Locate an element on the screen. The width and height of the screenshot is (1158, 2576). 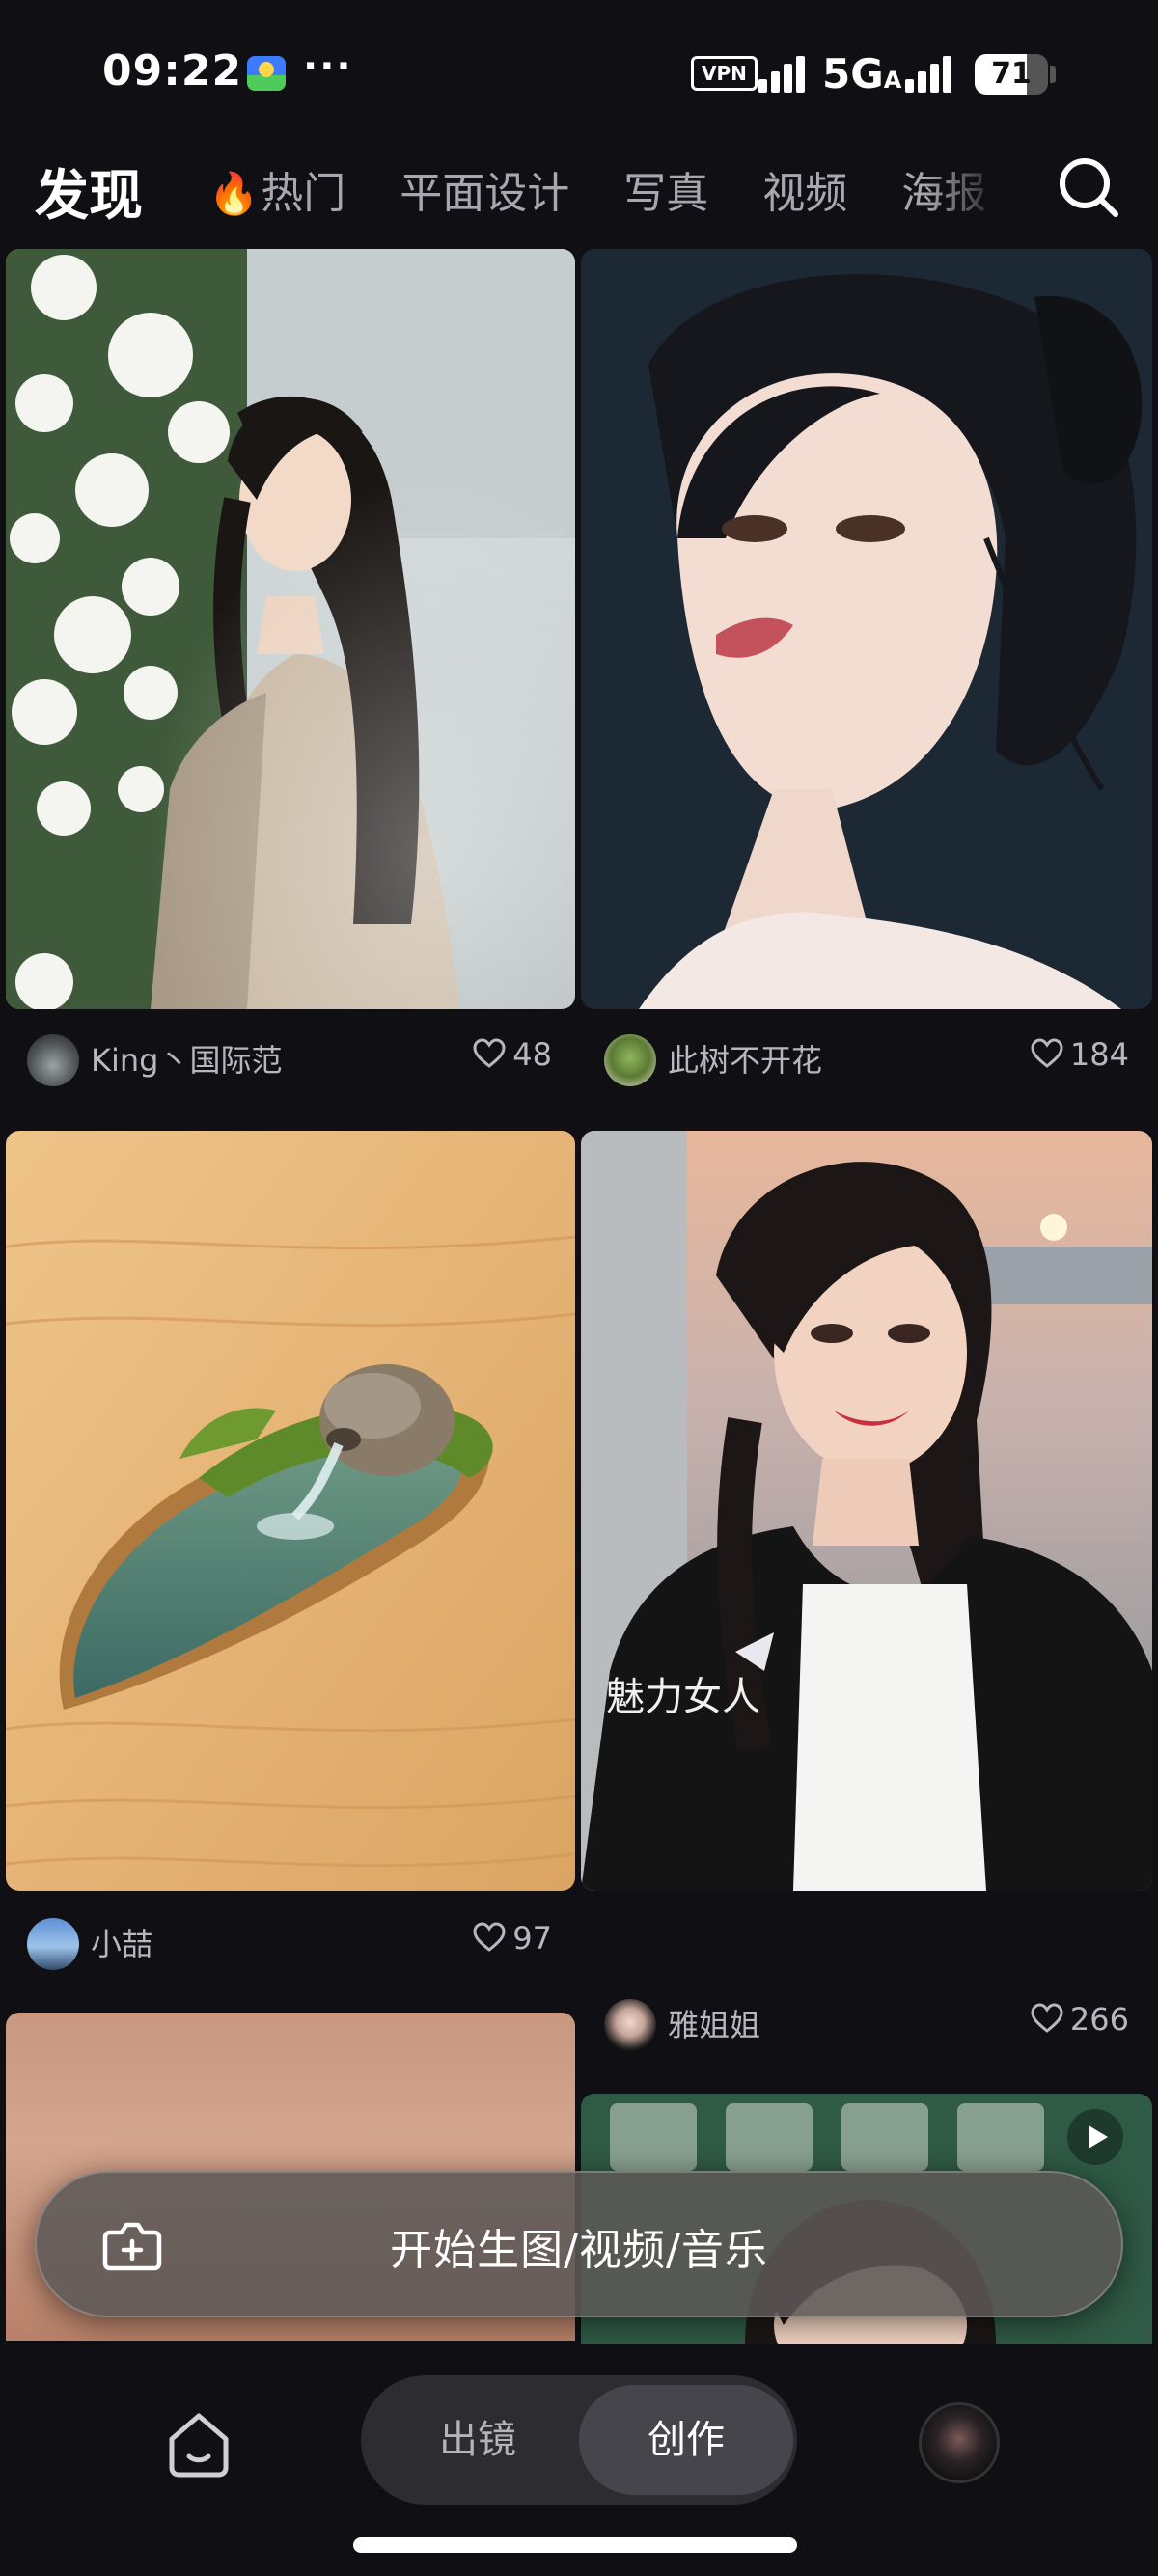
create-label: 开始生图/视频/音乐 is located at coordinates (579, 2251).